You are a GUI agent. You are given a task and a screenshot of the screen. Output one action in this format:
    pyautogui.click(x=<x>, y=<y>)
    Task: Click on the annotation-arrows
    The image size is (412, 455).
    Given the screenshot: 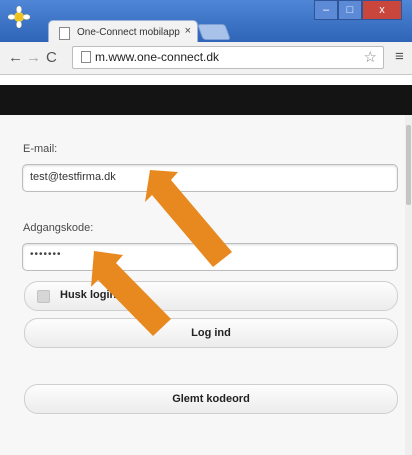 What is the action you would take?
    pyautogui.click(x=161, y=253)
    